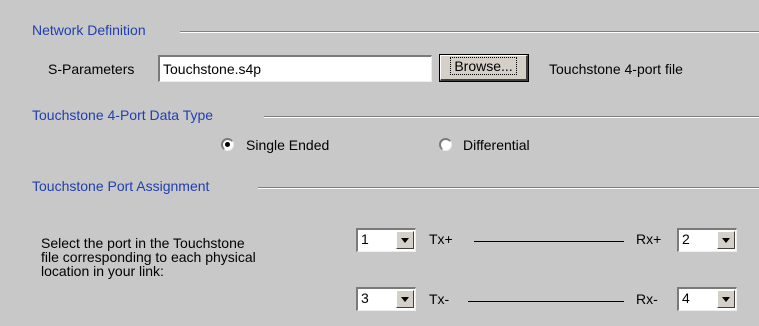 The image size is (759, 326). I want to click on s-parameters-file-input, so click(295, 68).